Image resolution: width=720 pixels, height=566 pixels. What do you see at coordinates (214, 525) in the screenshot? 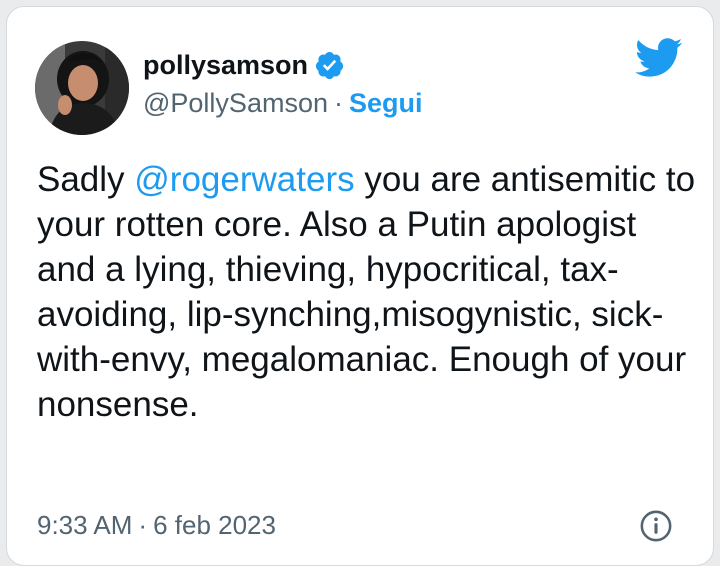
I see `tweet-date: 6 feb 2023` at bounding box center [214, 525].